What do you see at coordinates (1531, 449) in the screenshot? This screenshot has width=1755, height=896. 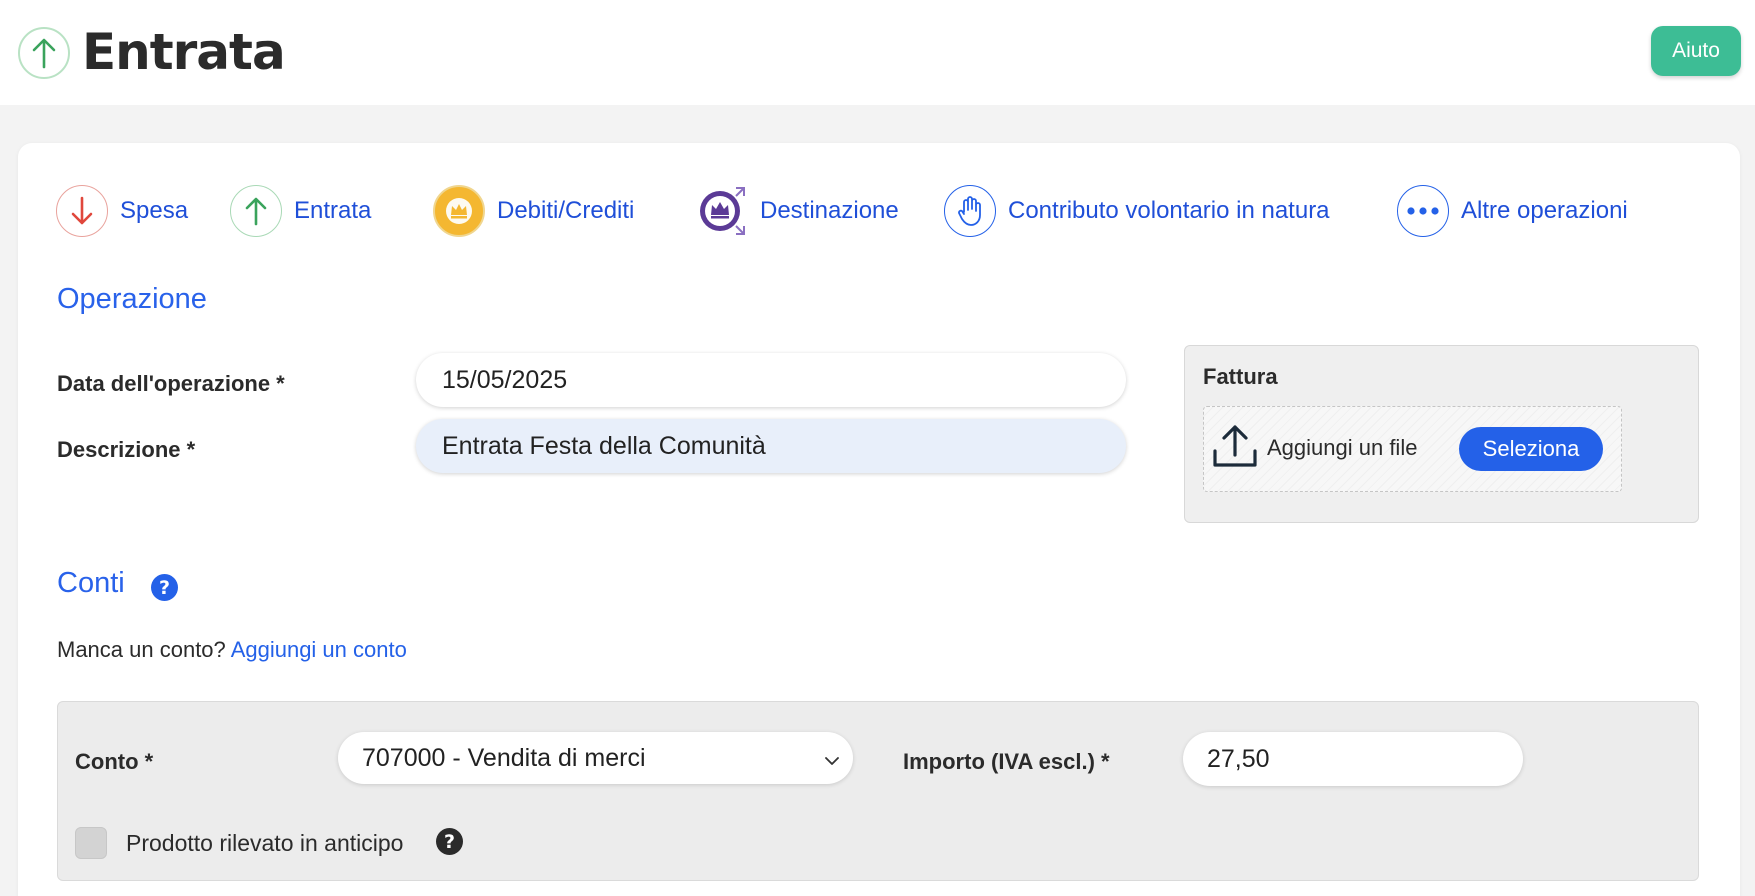 I see `select-file-button: Seleziona` at bounding box center [1531, 449].